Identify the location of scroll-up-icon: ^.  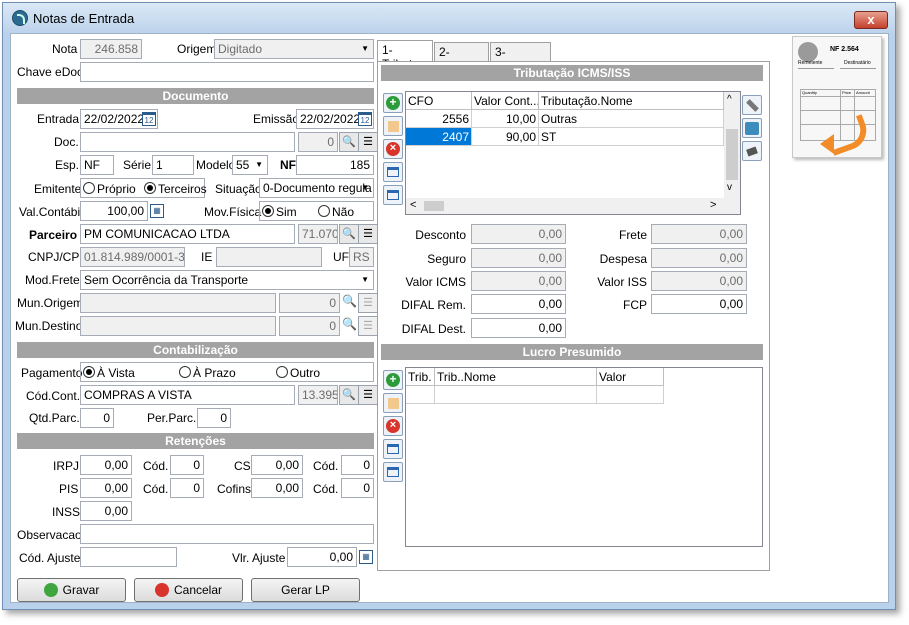
(729, 99).